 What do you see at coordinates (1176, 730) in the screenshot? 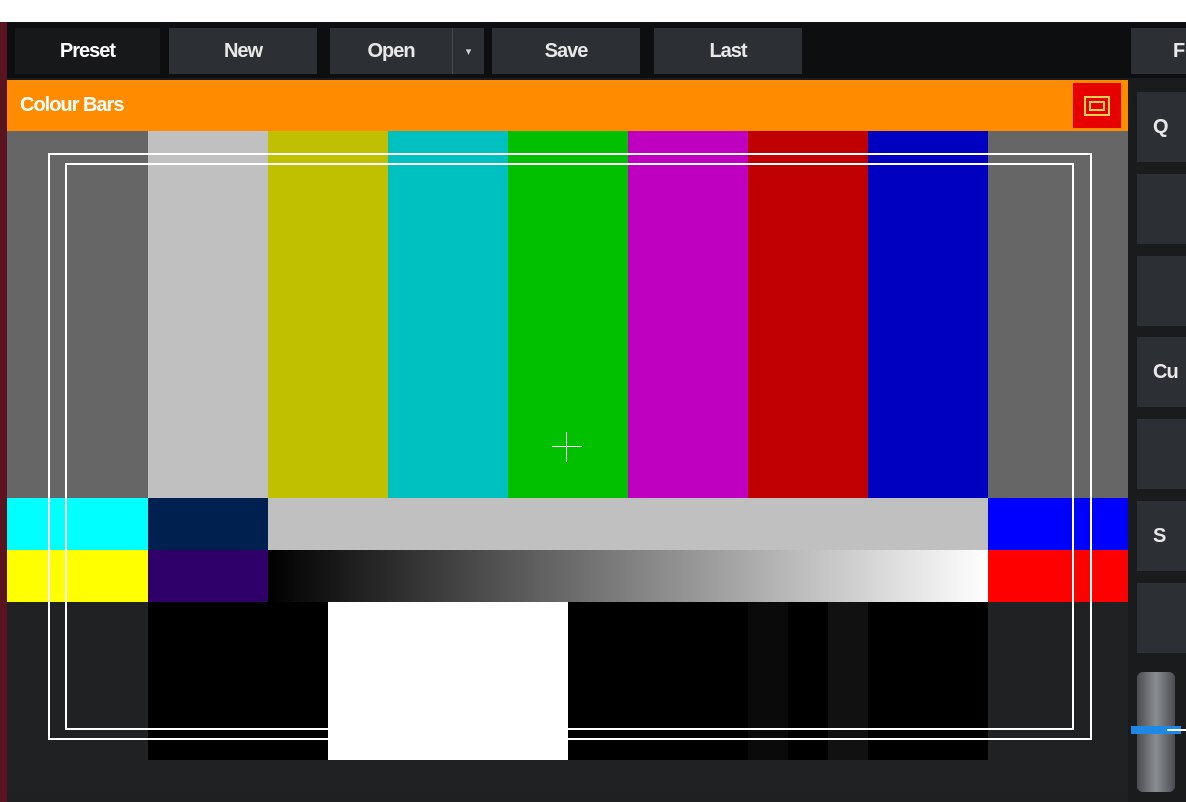
I see `slider-indicator-line` at bounding box center [1176, 730].